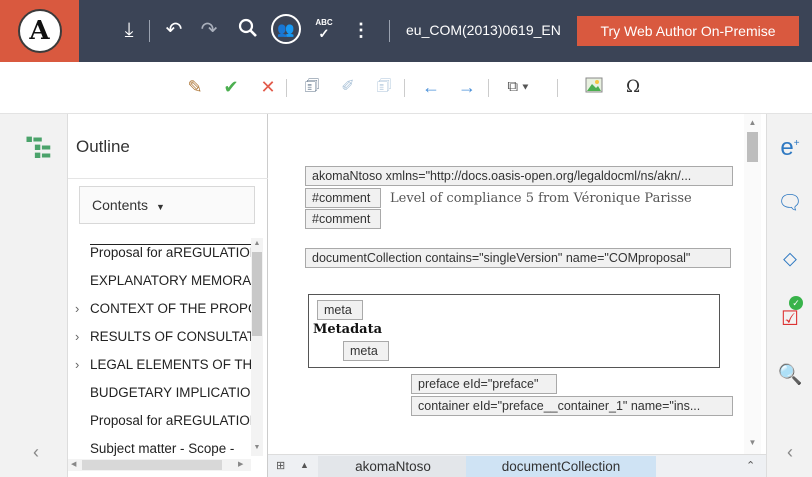  Describe the element at coordinates (240, 465) in the screenshot. I see `scroll-right-icon: ▶` at that location.